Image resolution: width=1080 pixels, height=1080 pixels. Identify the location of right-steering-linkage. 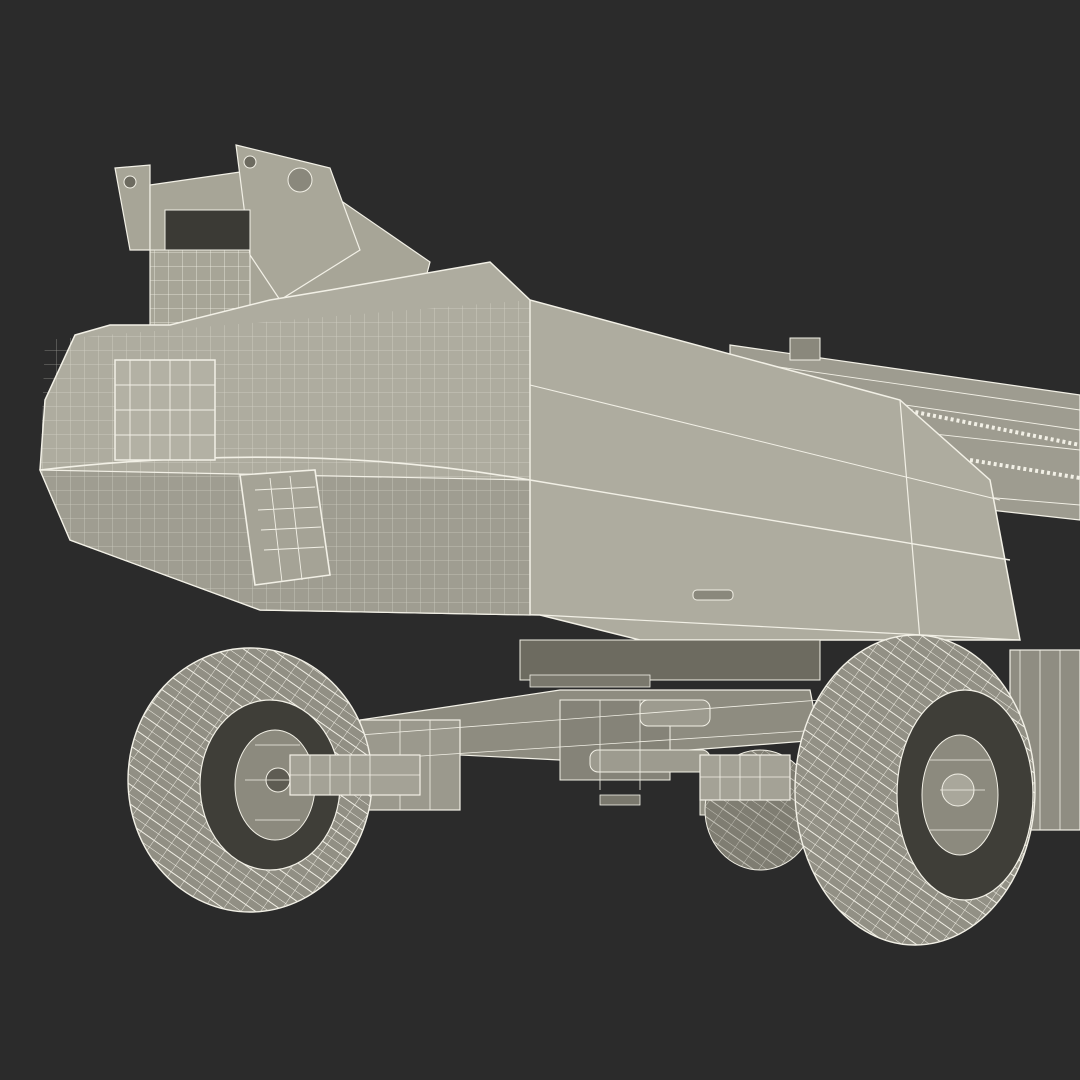
(745, 777).